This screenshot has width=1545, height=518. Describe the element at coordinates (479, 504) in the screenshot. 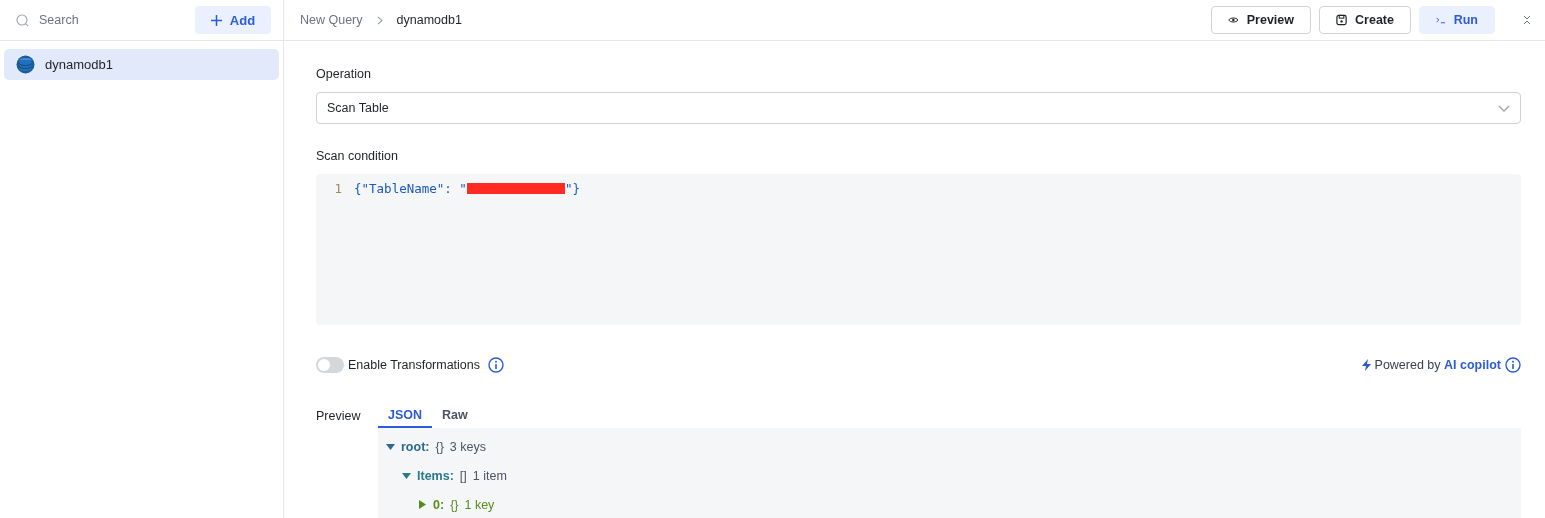

I see `tree-summary: 1 key` at that location.